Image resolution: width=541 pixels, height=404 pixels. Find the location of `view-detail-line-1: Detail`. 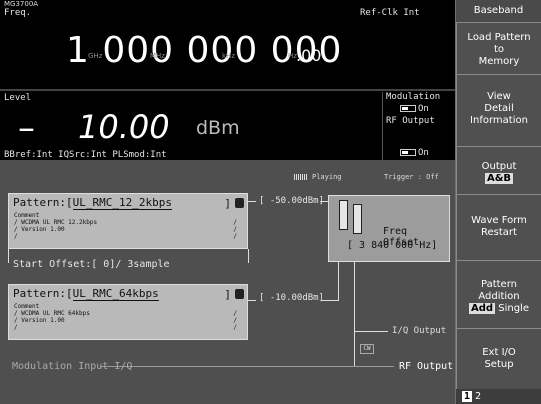

view-detail-line-1: Detail is located at coordinates (499, 108).